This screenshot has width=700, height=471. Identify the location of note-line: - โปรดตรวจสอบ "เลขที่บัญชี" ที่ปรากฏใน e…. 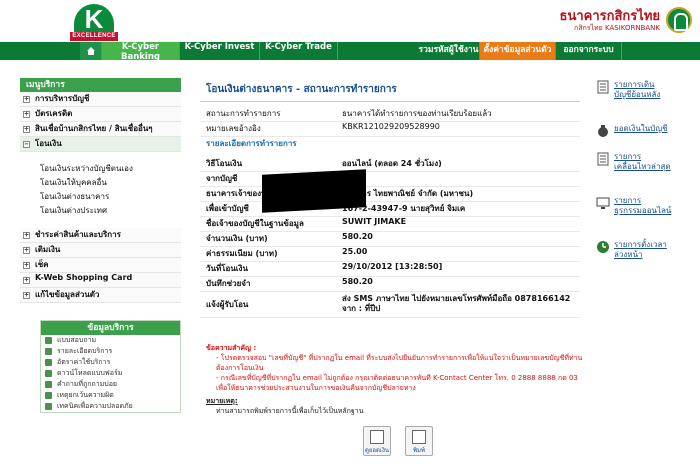
(399, 363).